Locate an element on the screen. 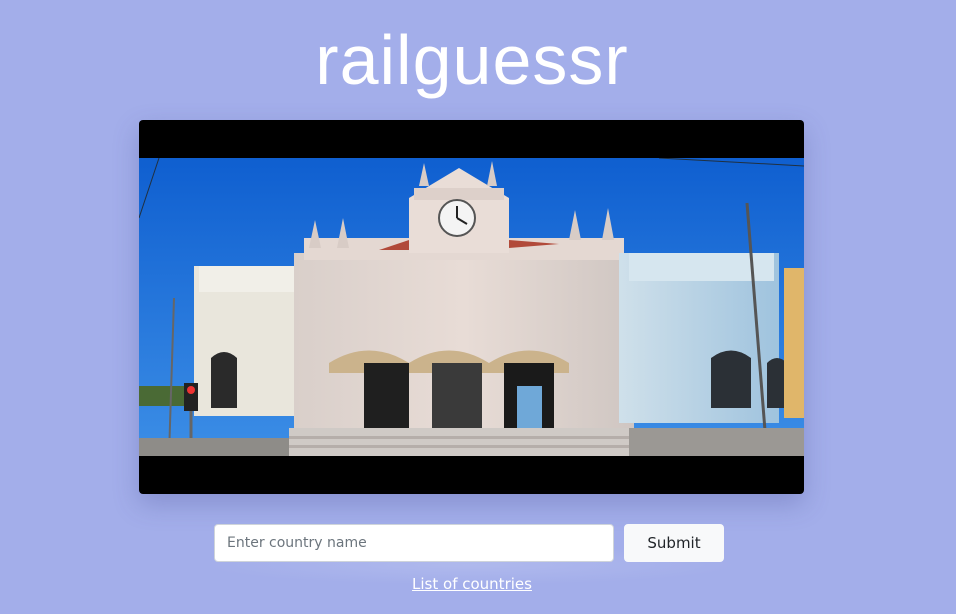 The width and height of the screenshot is (956, 614). country-input is located at coordinates (414, 543).